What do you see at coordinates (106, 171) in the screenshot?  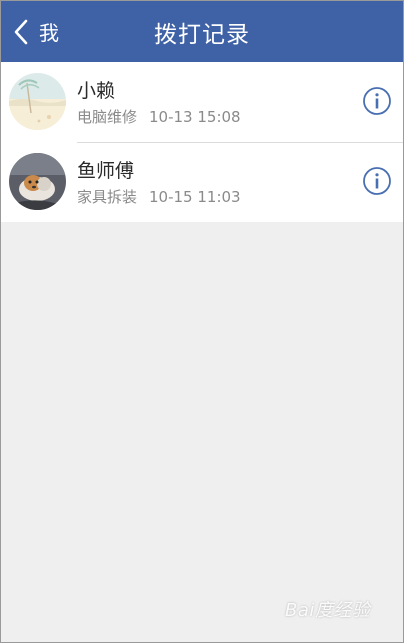 I see `contact-name: 鱼师傅` at bounding box center [106, 171].